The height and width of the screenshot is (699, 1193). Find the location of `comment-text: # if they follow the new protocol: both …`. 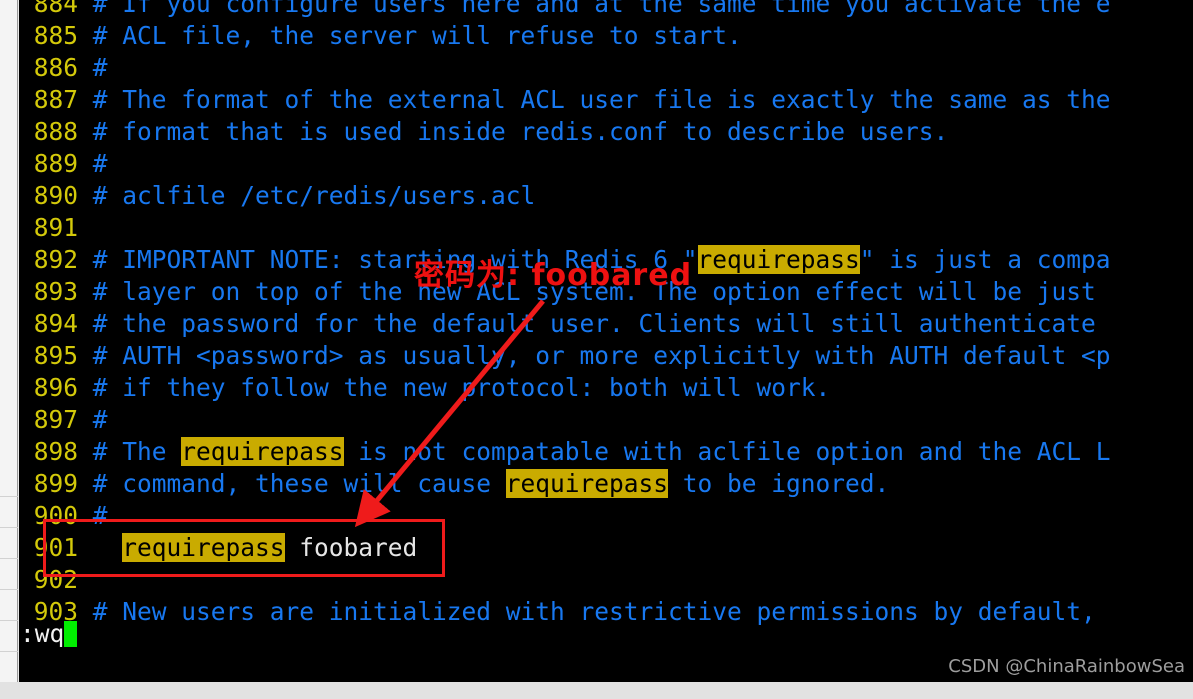

comment-text: # if they follow the new protocol: both … is located at coordinates (461, 387).